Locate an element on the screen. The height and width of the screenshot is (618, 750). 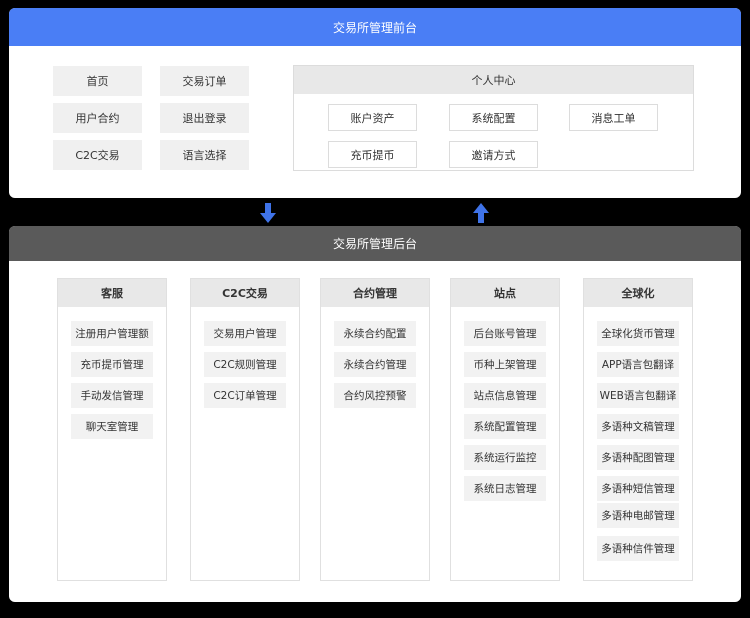
list-item: 系统运行监控 is located at coordinates (505, 457).